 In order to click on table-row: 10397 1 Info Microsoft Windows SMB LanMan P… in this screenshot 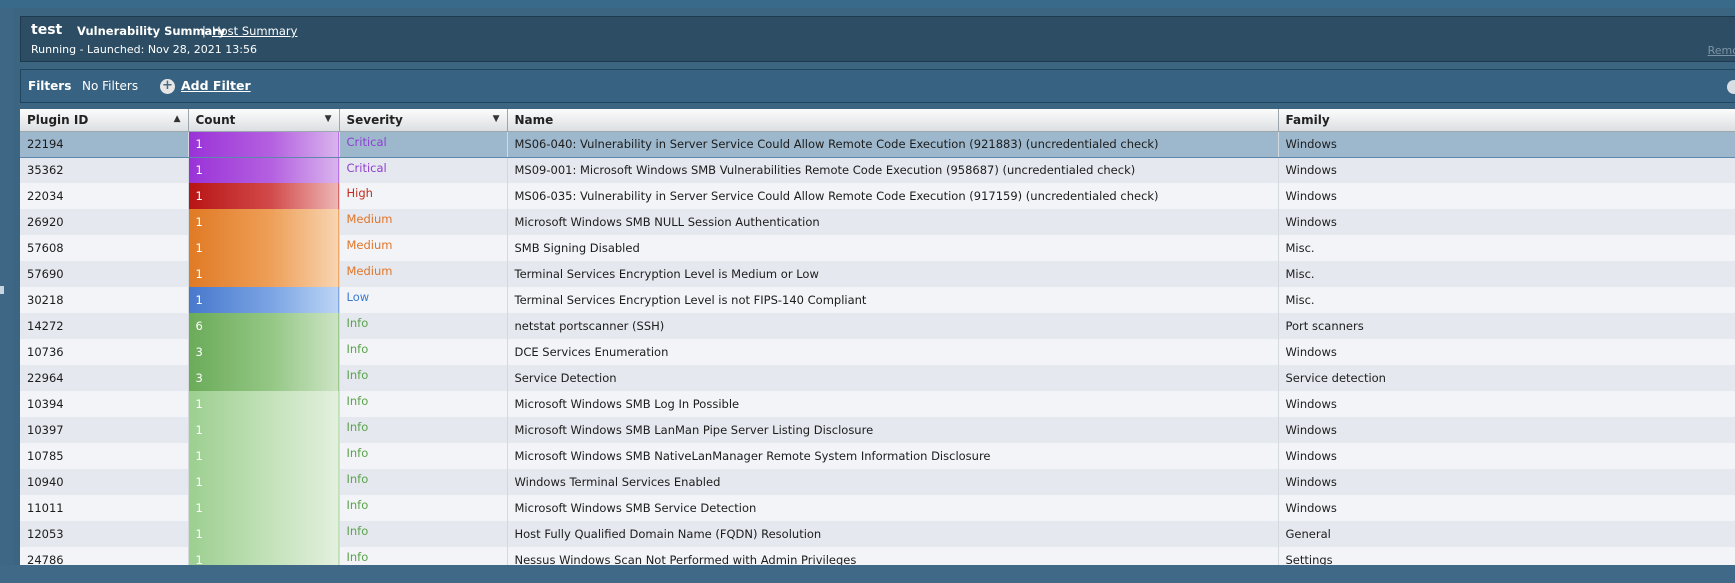, I will do `click(877, 430)`.